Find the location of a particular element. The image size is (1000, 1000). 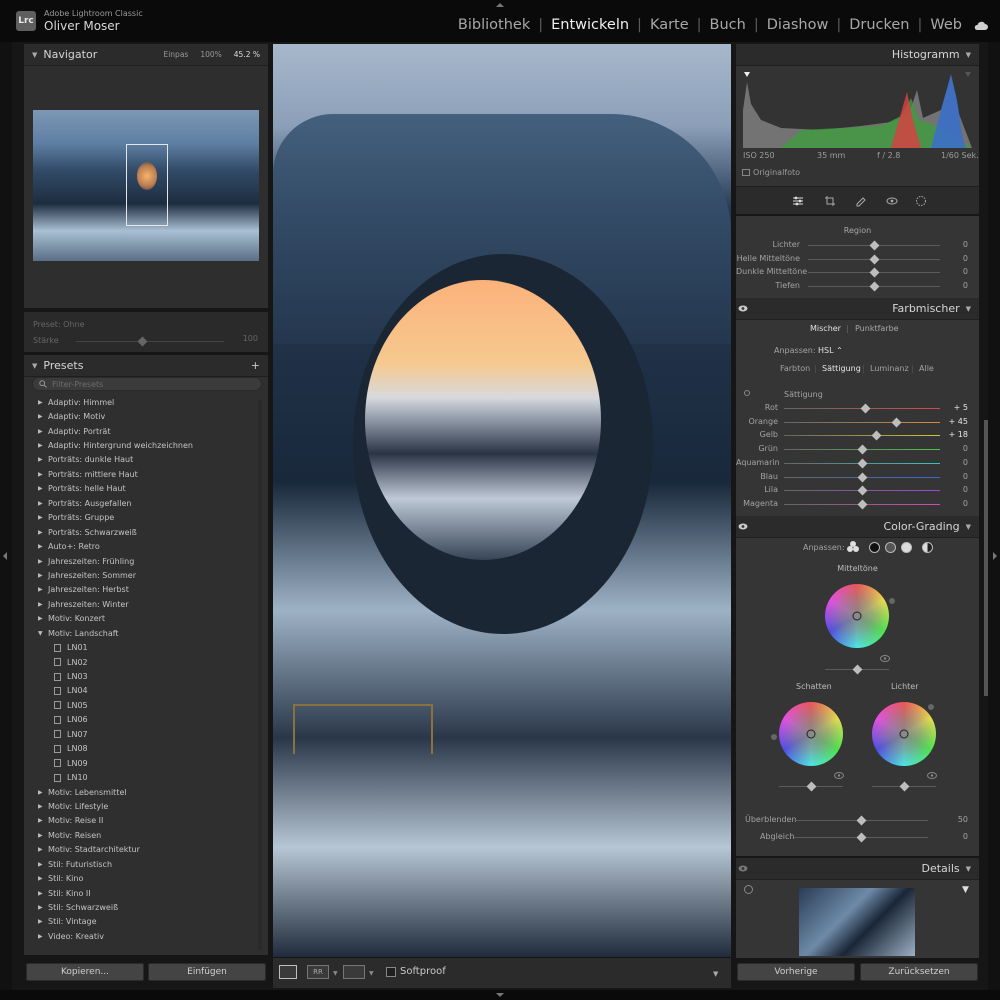

preset-group: ▶ Porträts: mittlere Haut is located at coordinates (146, 474).